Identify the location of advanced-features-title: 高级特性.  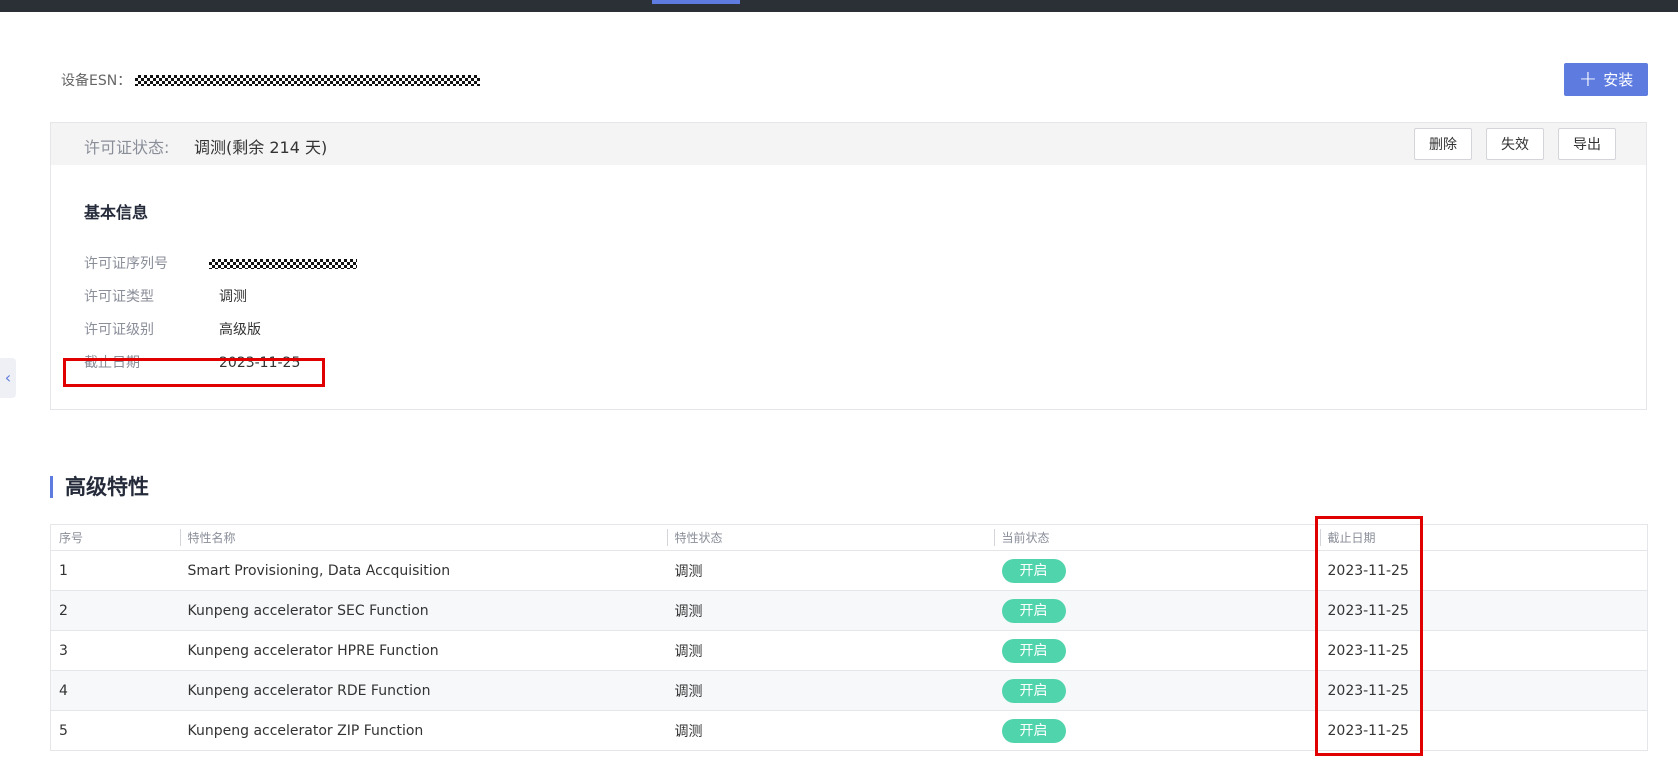
(99, 487).